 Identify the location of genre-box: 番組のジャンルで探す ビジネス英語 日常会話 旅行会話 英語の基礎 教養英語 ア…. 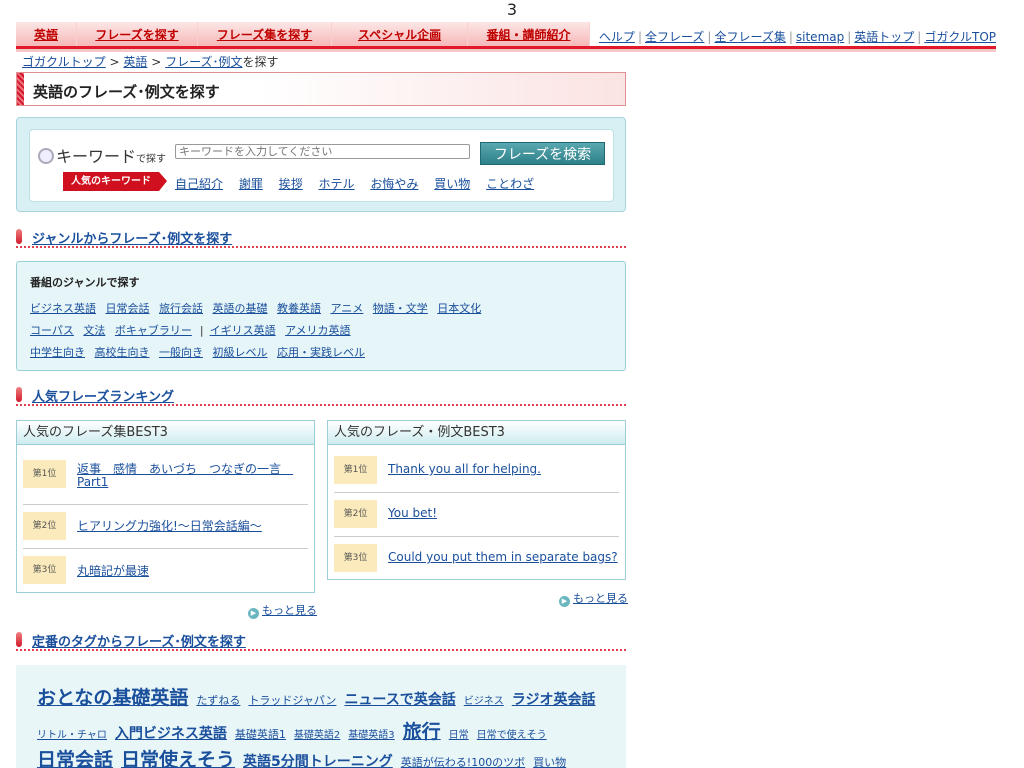
(321, 316).